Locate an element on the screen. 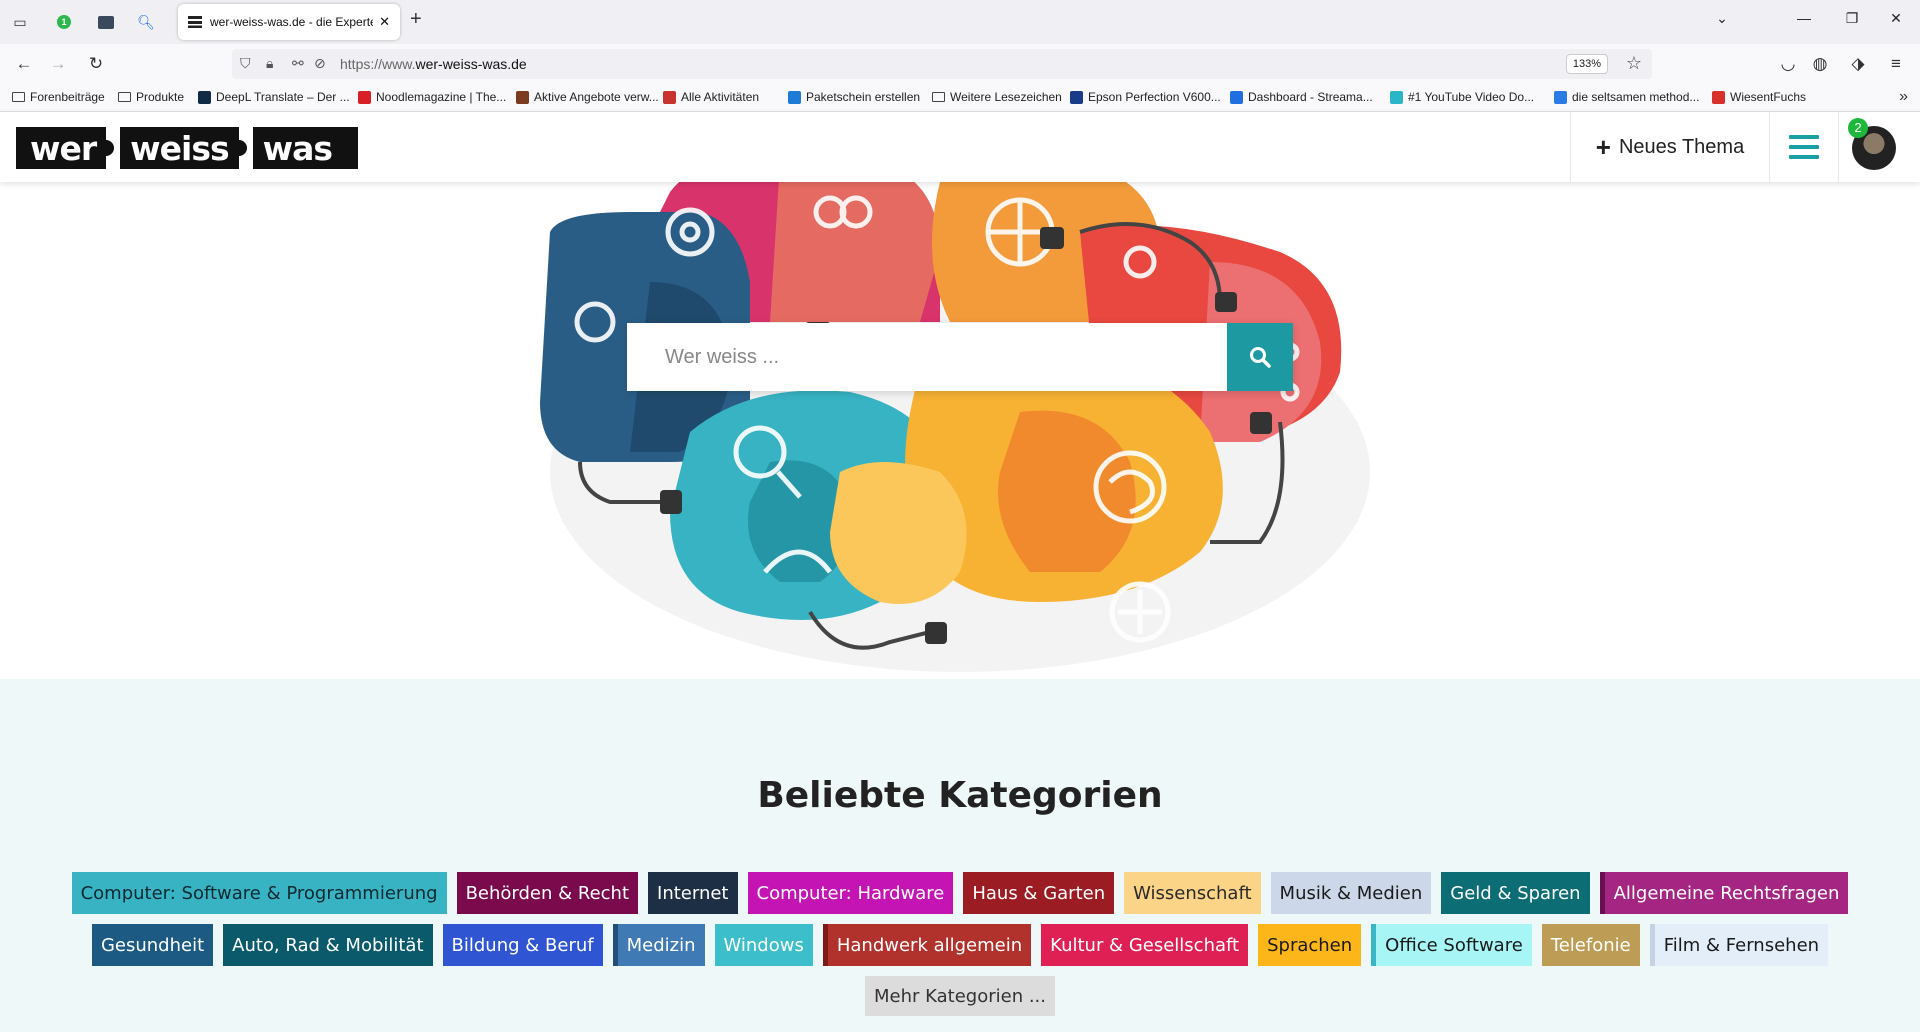 Image resolution: width=1920 pixels, height=1032 pixels. extensions-icon: ⬗ is located at coordinates (1858, 64).